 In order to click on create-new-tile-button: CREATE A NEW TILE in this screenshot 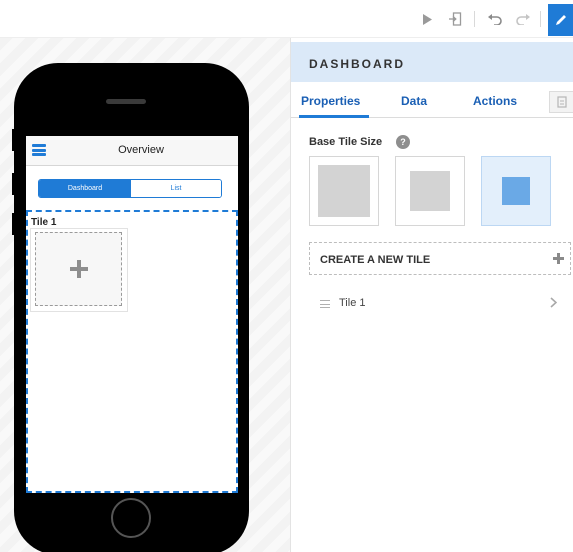, I will do `click(440, 258)`.